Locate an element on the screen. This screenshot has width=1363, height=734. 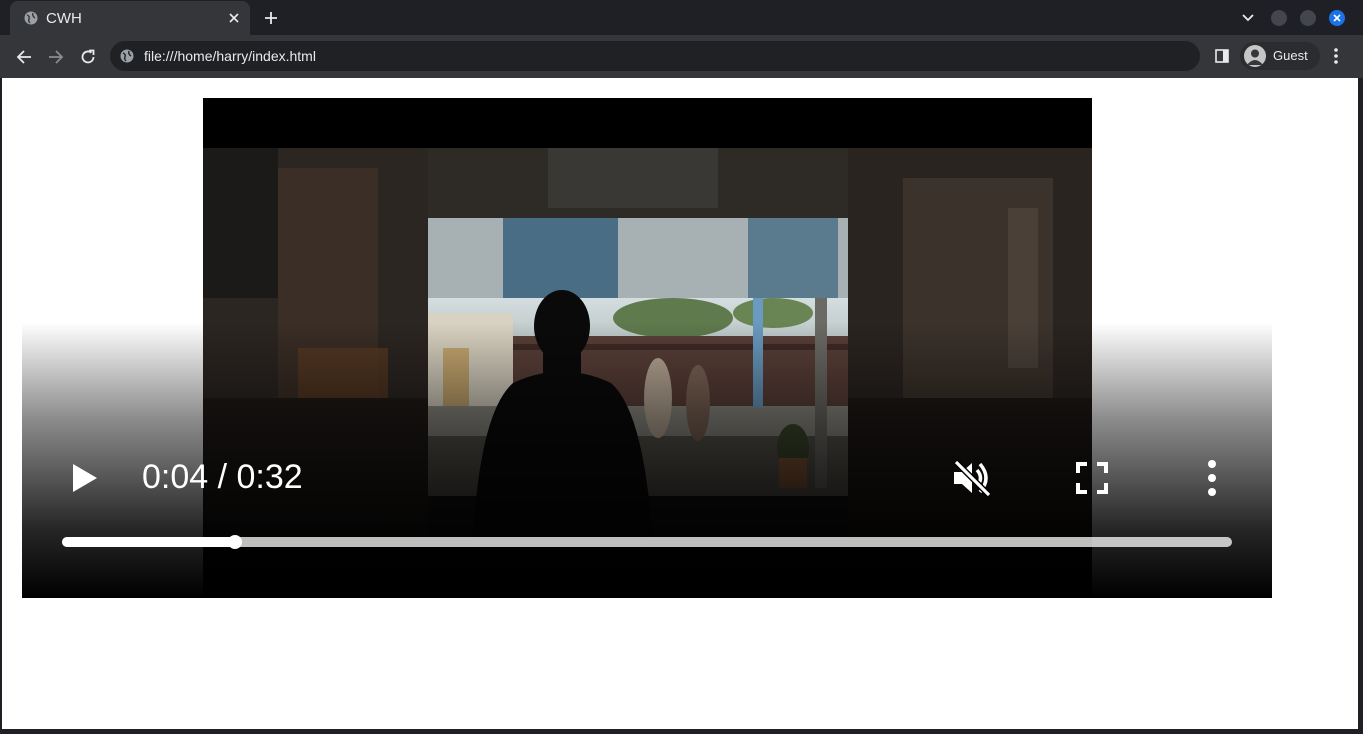
browser-tab: CWH is located at coordinates (130, 18).